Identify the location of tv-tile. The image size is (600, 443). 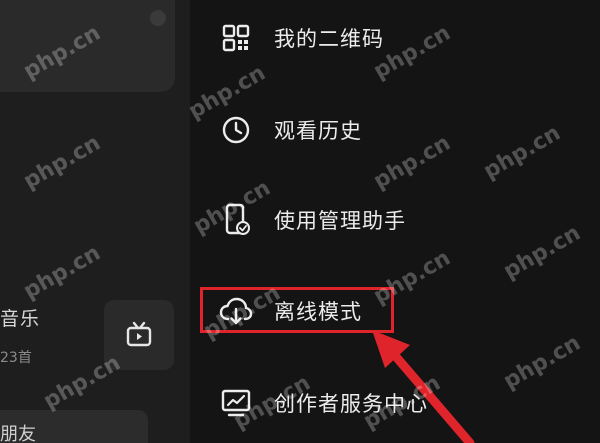
(139, 335).